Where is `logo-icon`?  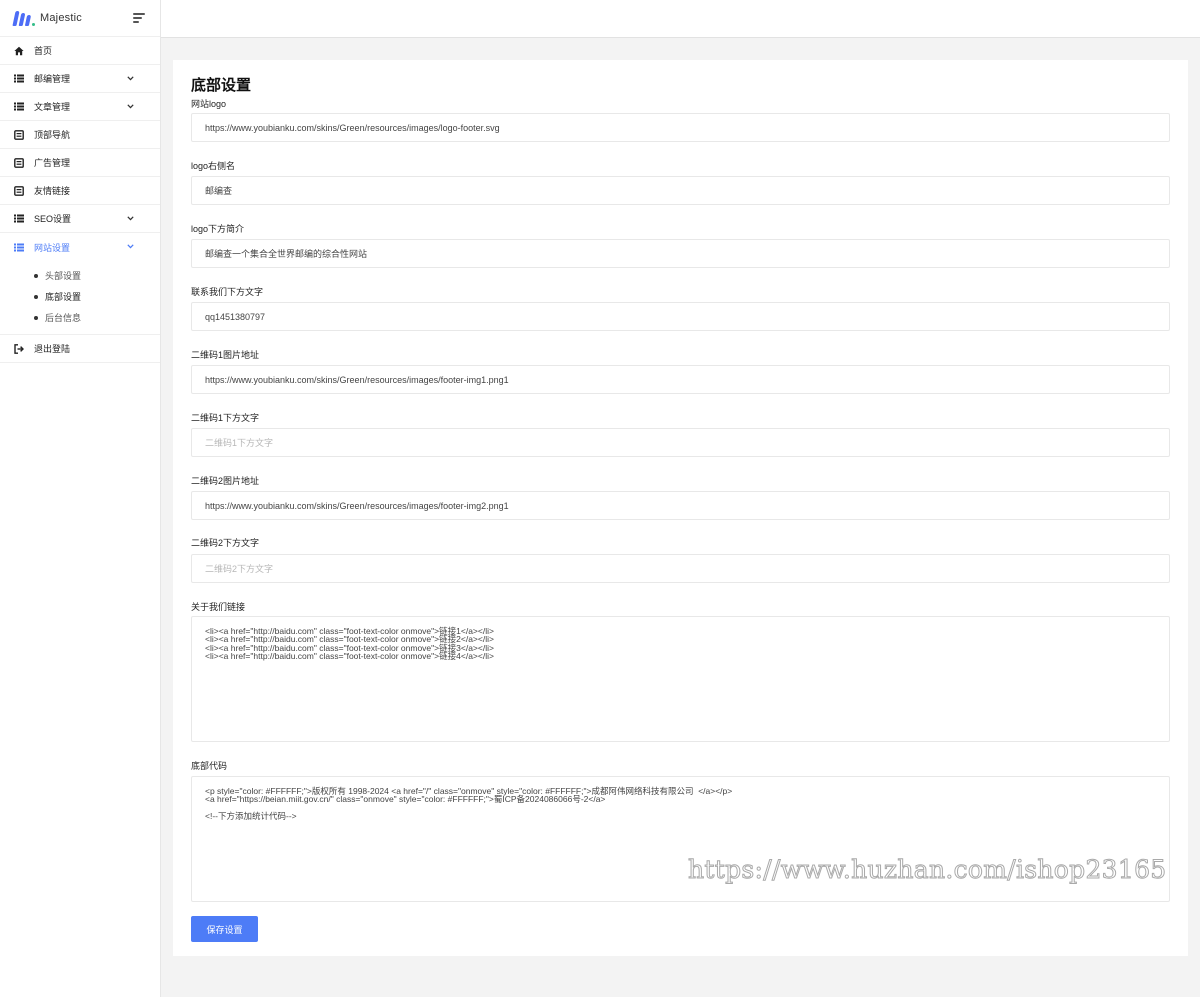 logo-icon is located at coordinates (23, 18).